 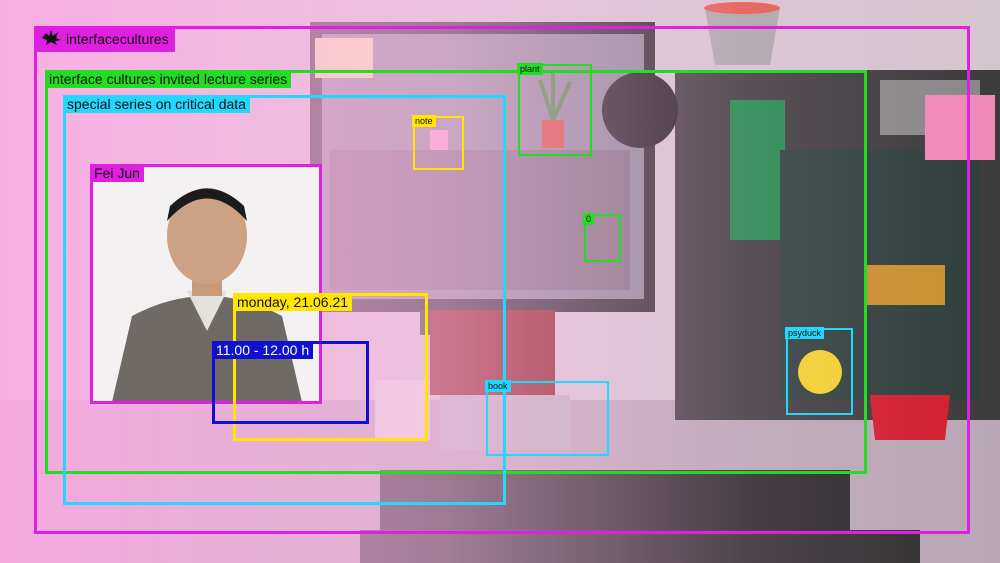 I want to click on plant-frame: plant, so click(x=554, y=109).